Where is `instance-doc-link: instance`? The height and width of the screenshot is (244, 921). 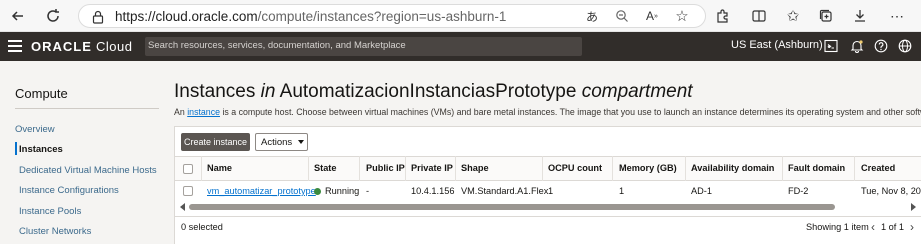
instance-doc-link: instance is located at coordinates (203, 112).